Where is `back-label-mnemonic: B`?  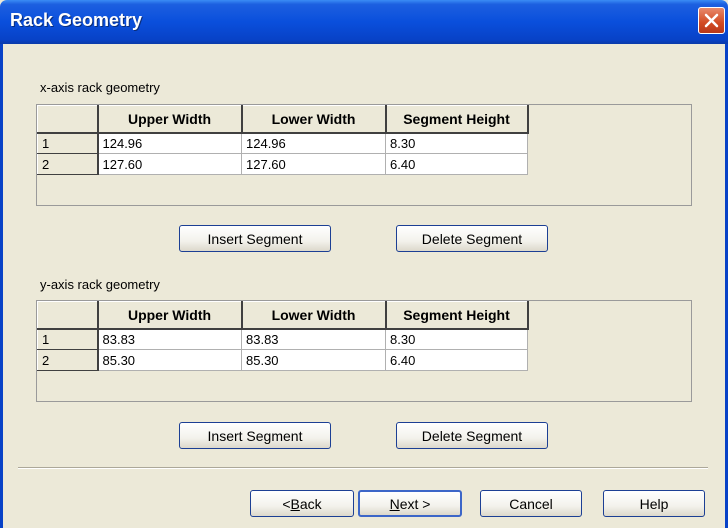 back-label-mnemonic: B is located at coordinates (295, 503).